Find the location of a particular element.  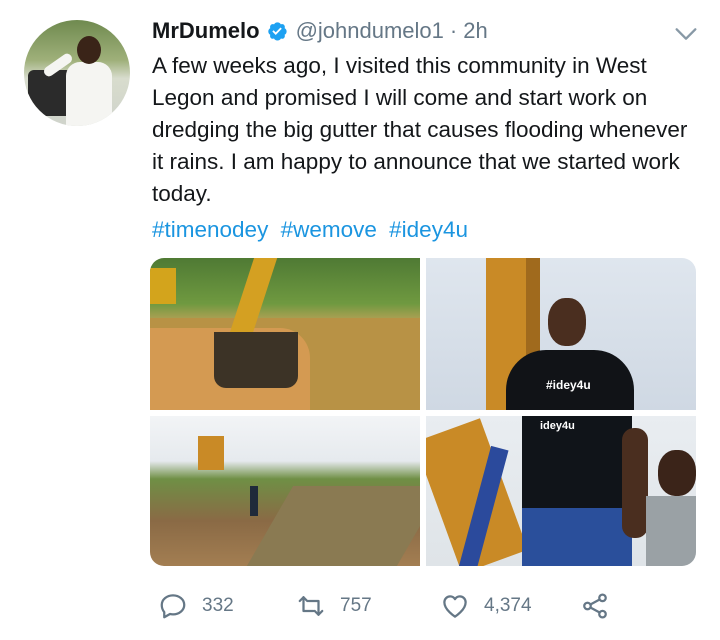

like-count: 4,374 is located at coordinates (508, 605).